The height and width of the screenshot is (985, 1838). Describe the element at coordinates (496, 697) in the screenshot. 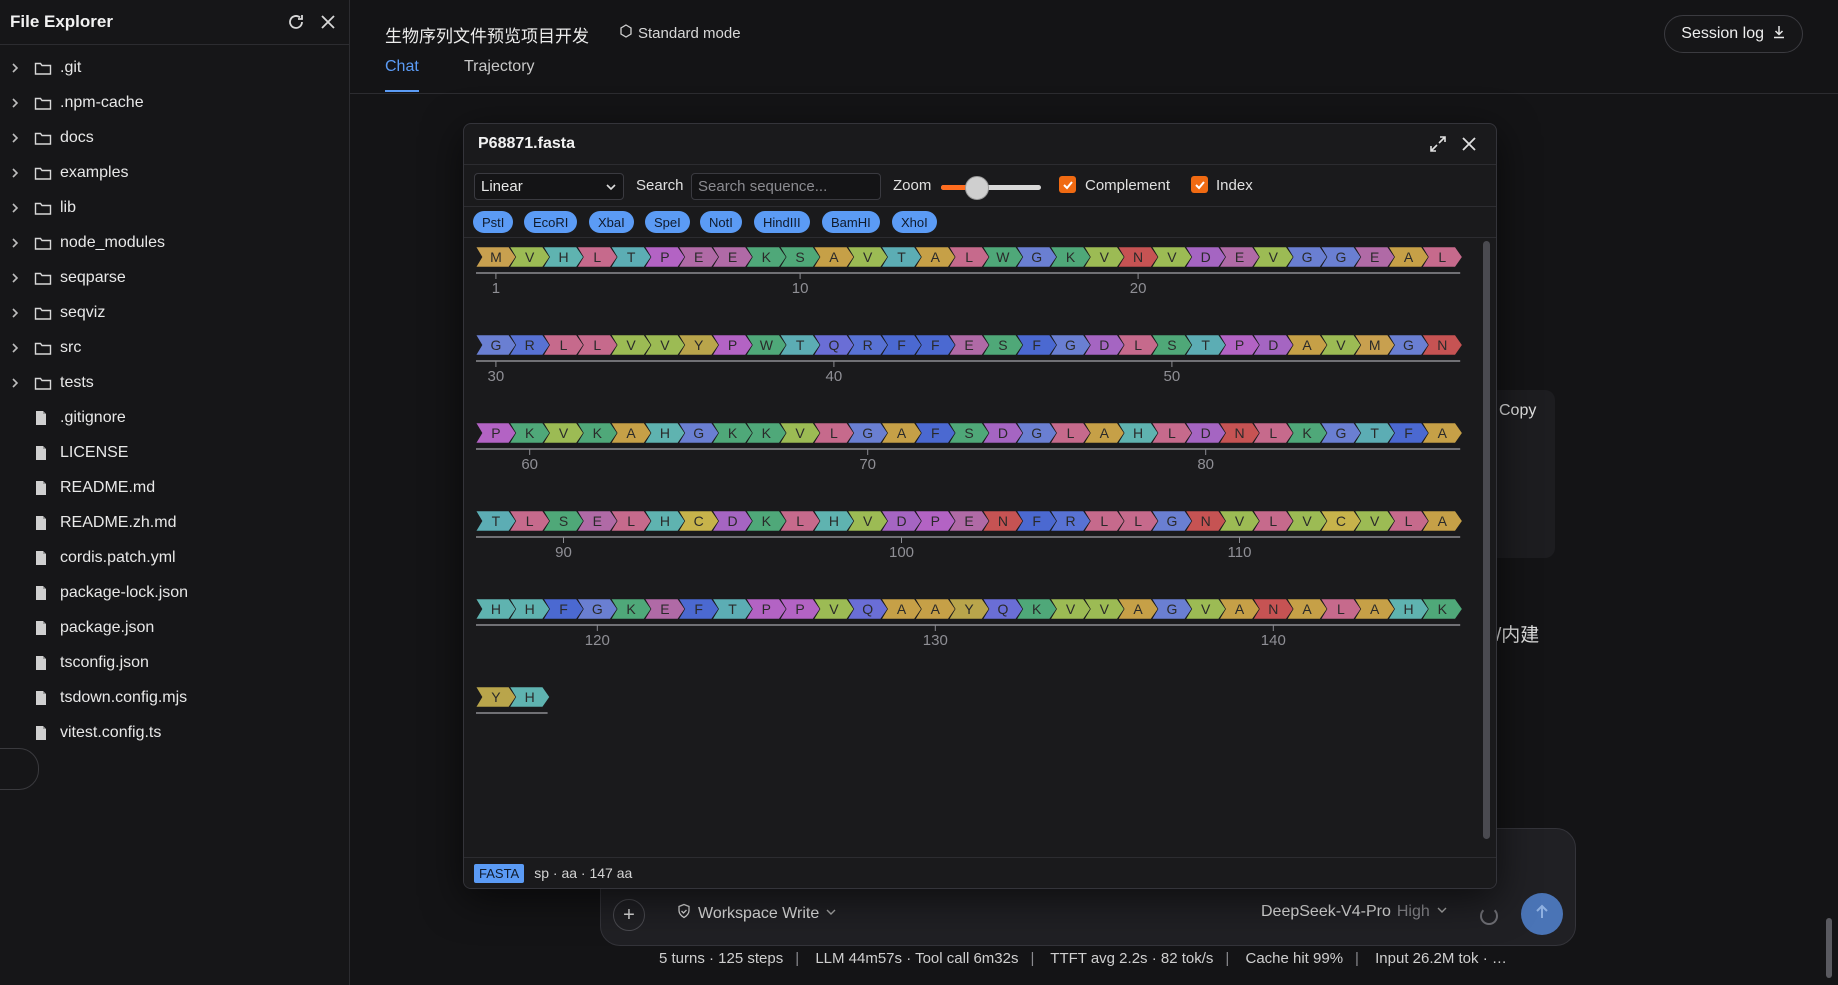

I see `amino-acid-letter: Y` at that location.